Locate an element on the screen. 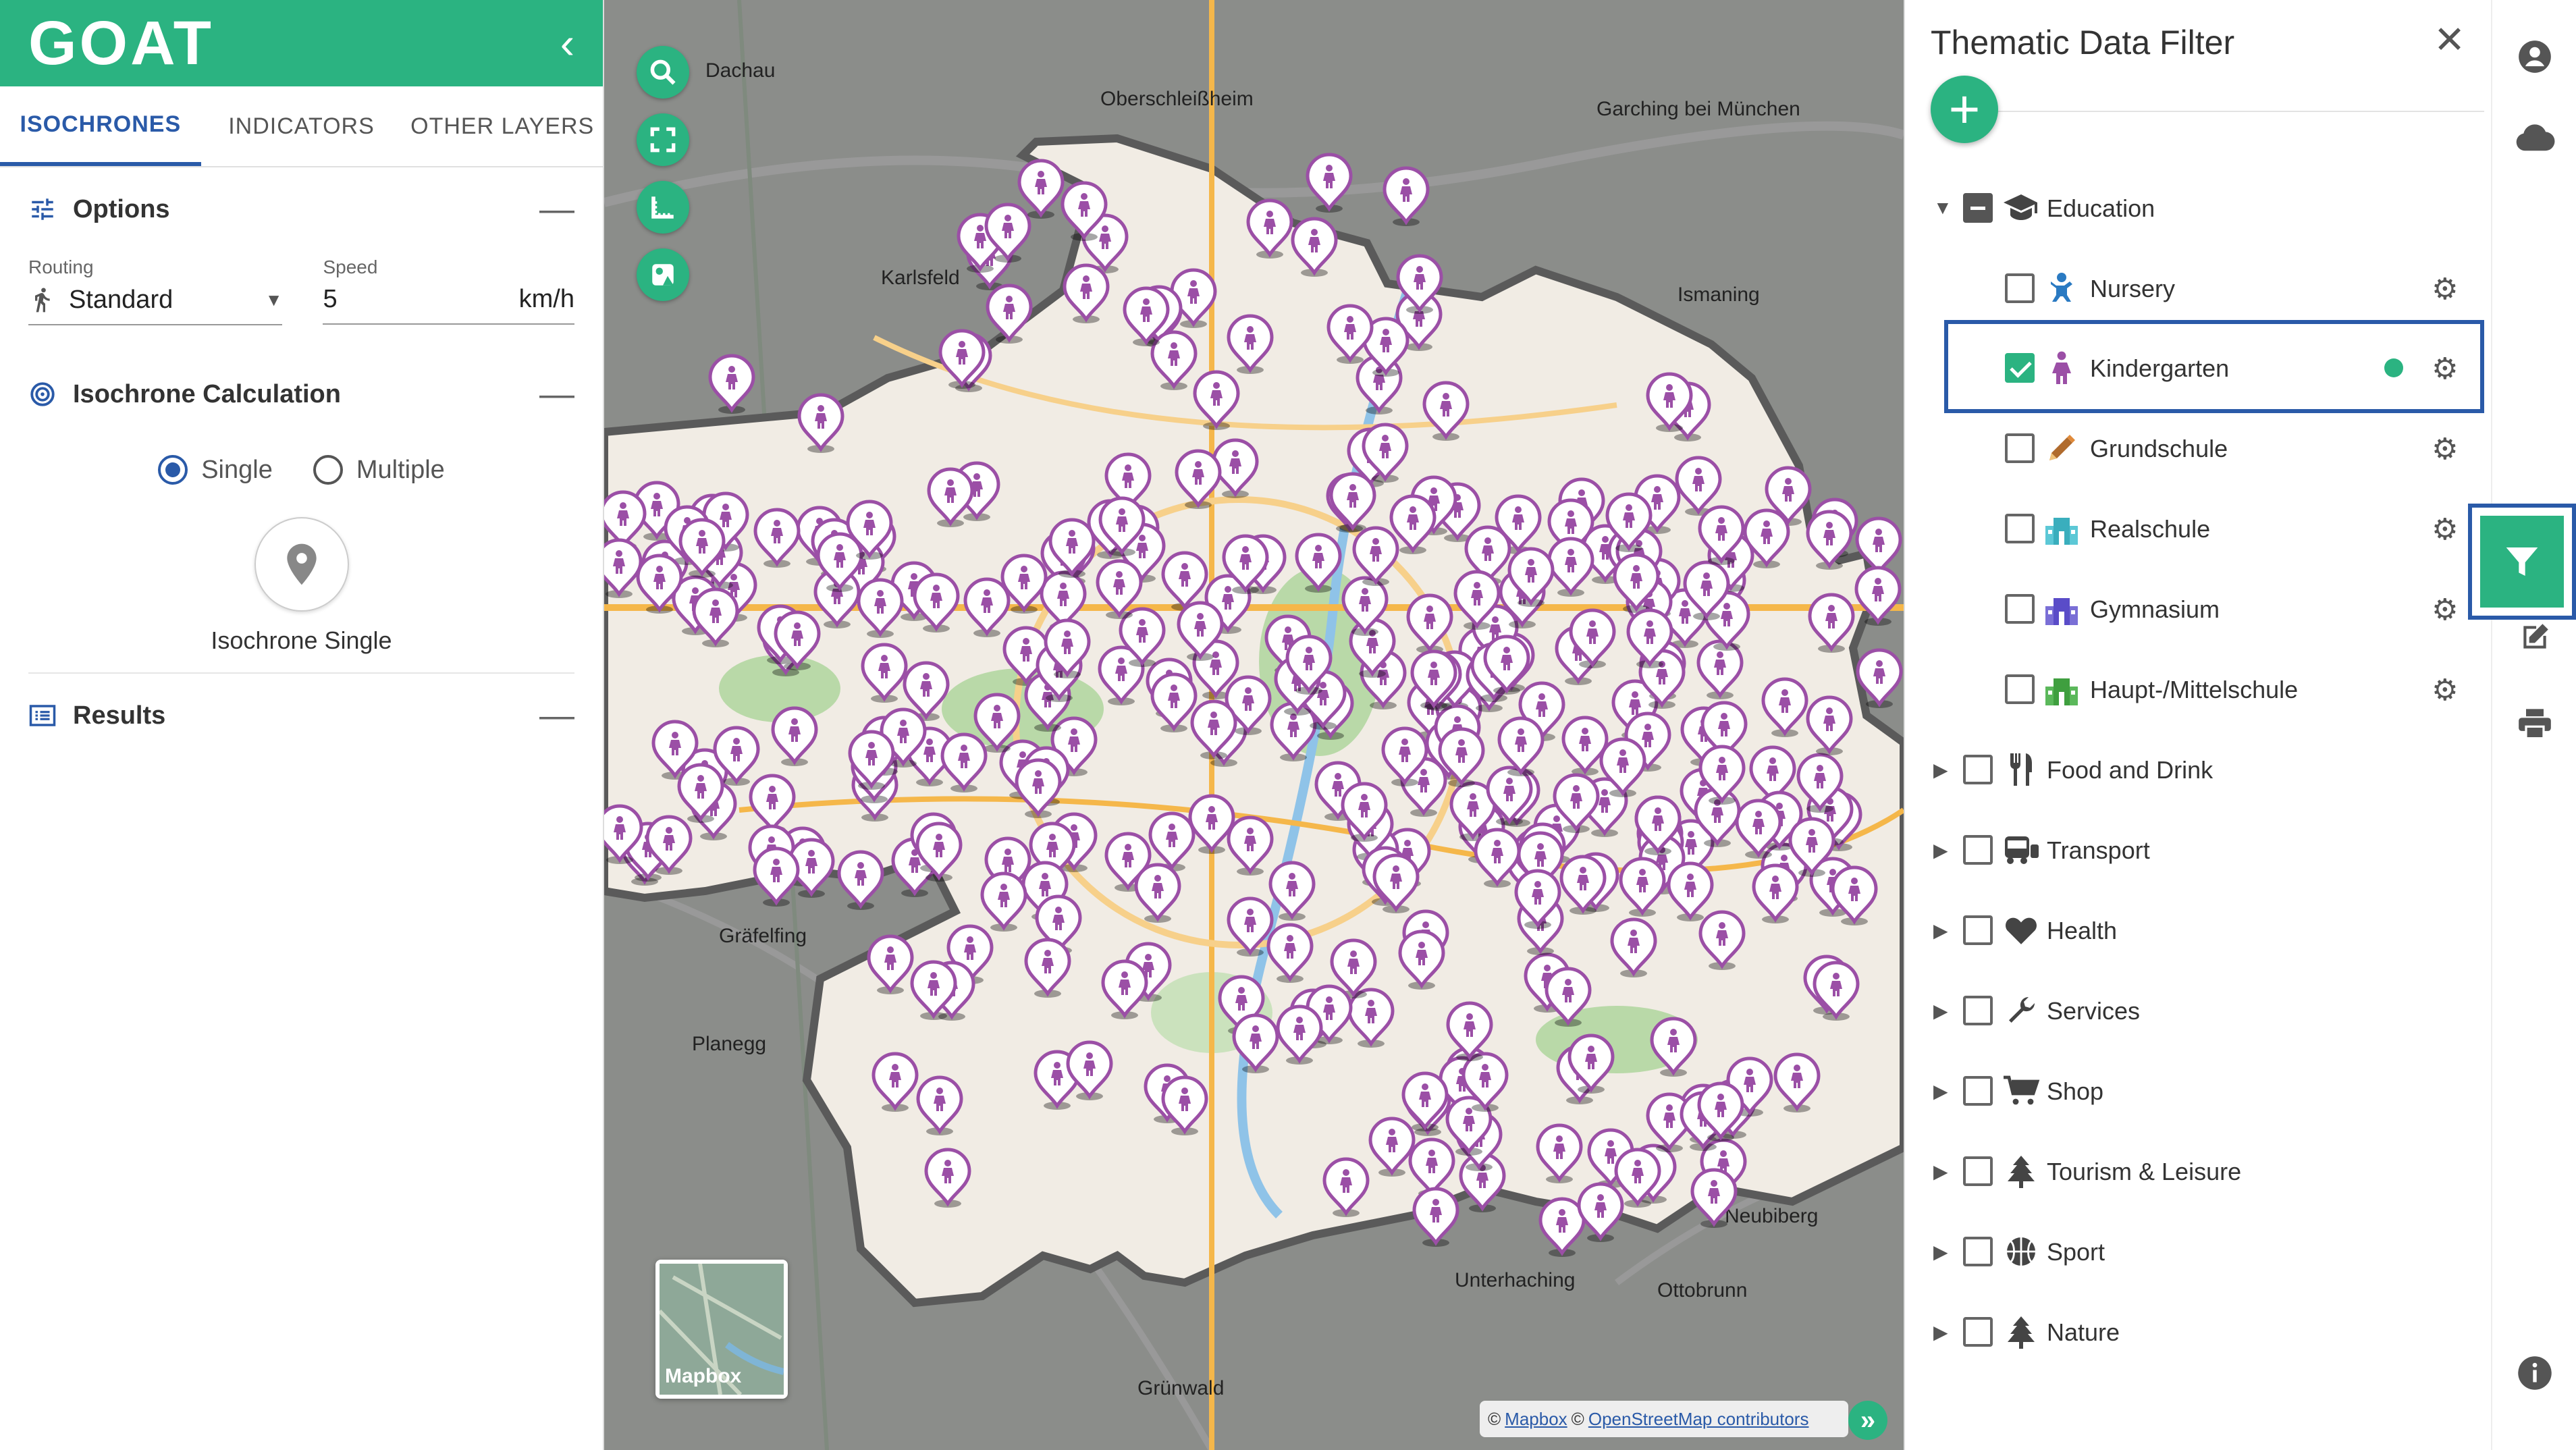  group-food-and-drink: ▶ Food and Drink is located at coordinates (2198, 770).